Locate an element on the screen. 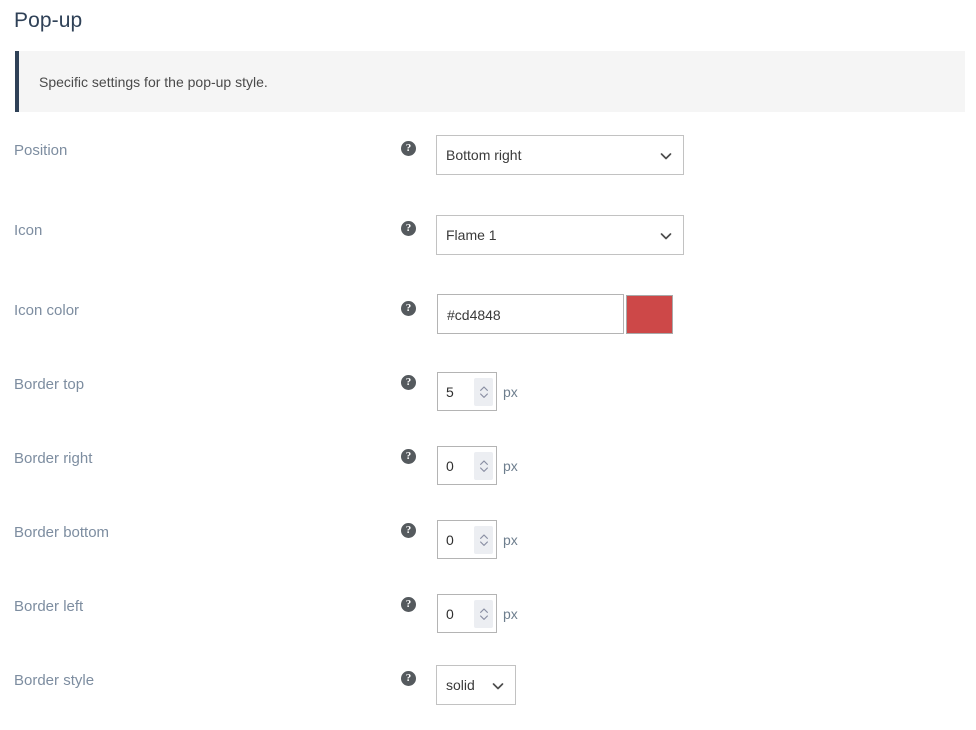  form-row-position: Position? Bottom right is located at coordinates (488, 163).